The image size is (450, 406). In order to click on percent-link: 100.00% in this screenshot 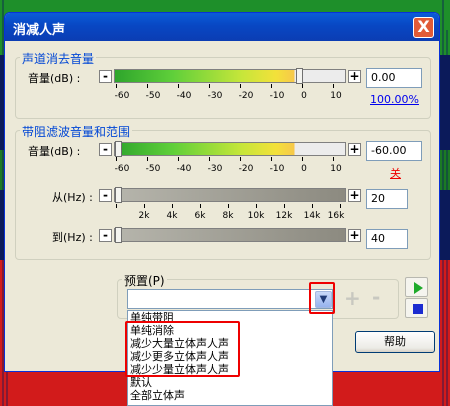, I will do `click(394, 99)`.